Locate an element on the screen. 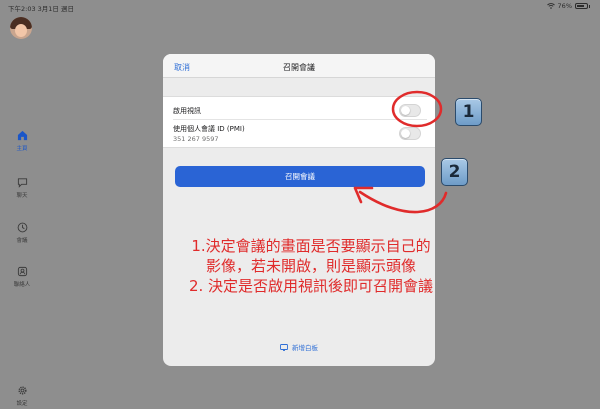  video-toggle is located at coordinates (410, 110).